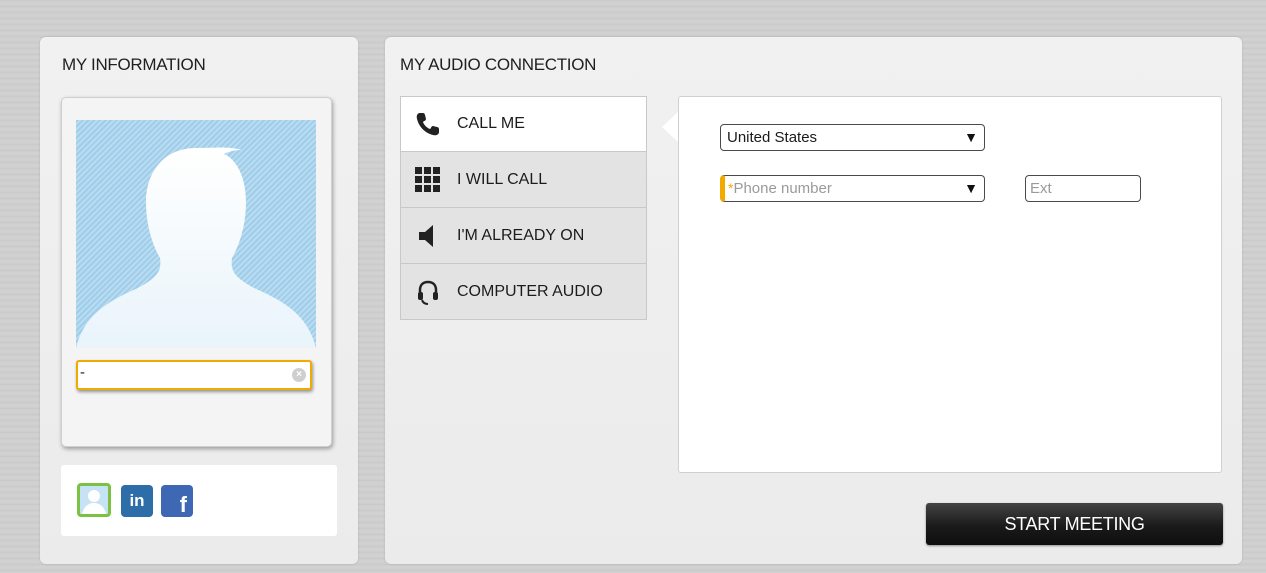  I want to click on country-select: United States ▼, so click(852, 137).